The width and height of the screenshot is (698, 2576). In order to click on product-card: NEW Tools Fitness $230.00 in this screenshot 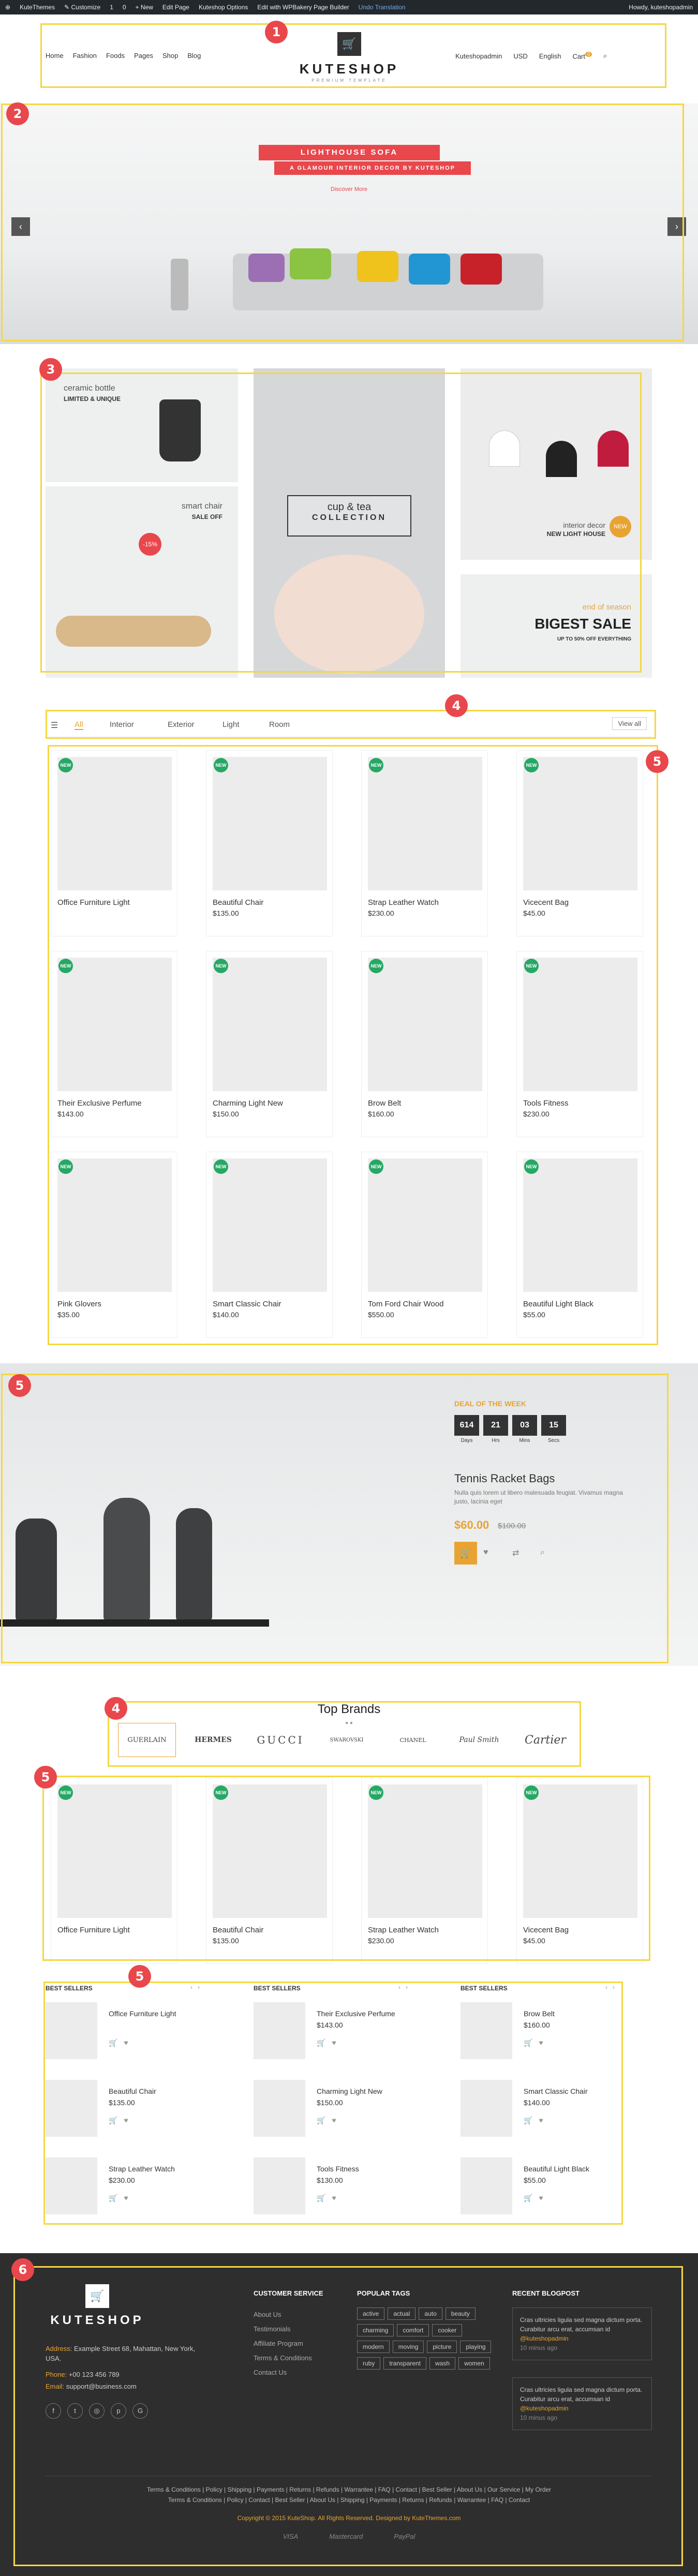, I will do `click(579, 1044)`.